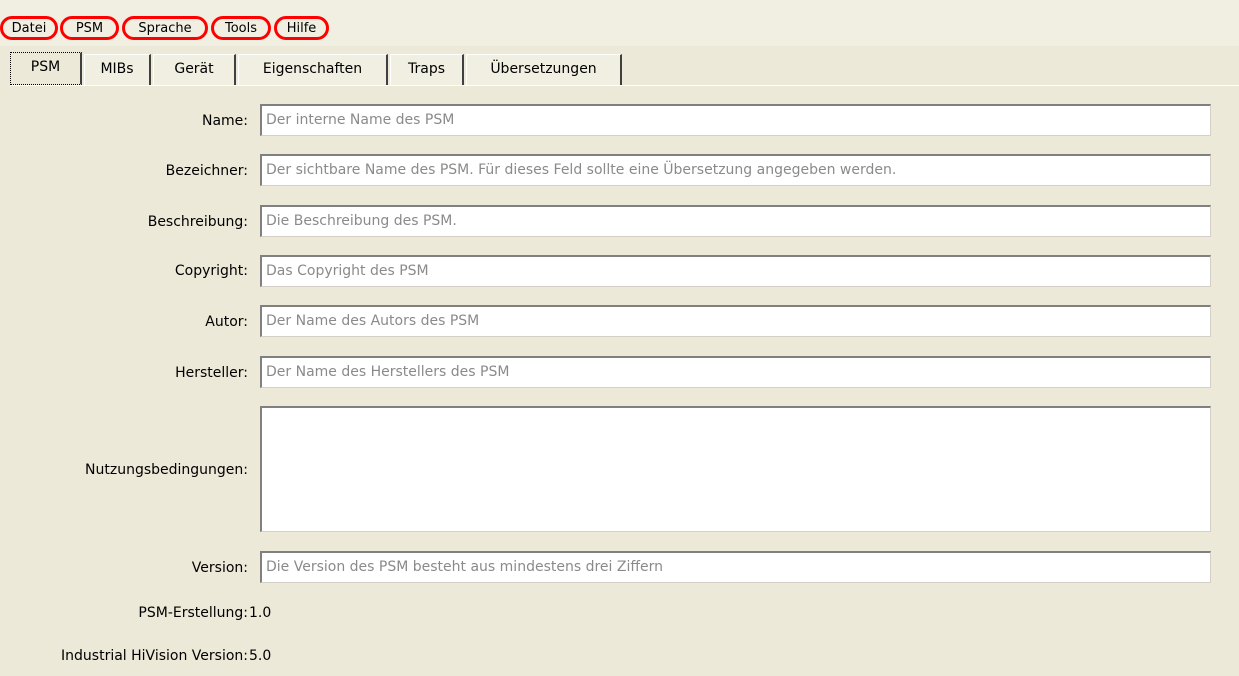  I want to click on beschreibung-input: Die Beschreibung des PSM., so click(735, 221).